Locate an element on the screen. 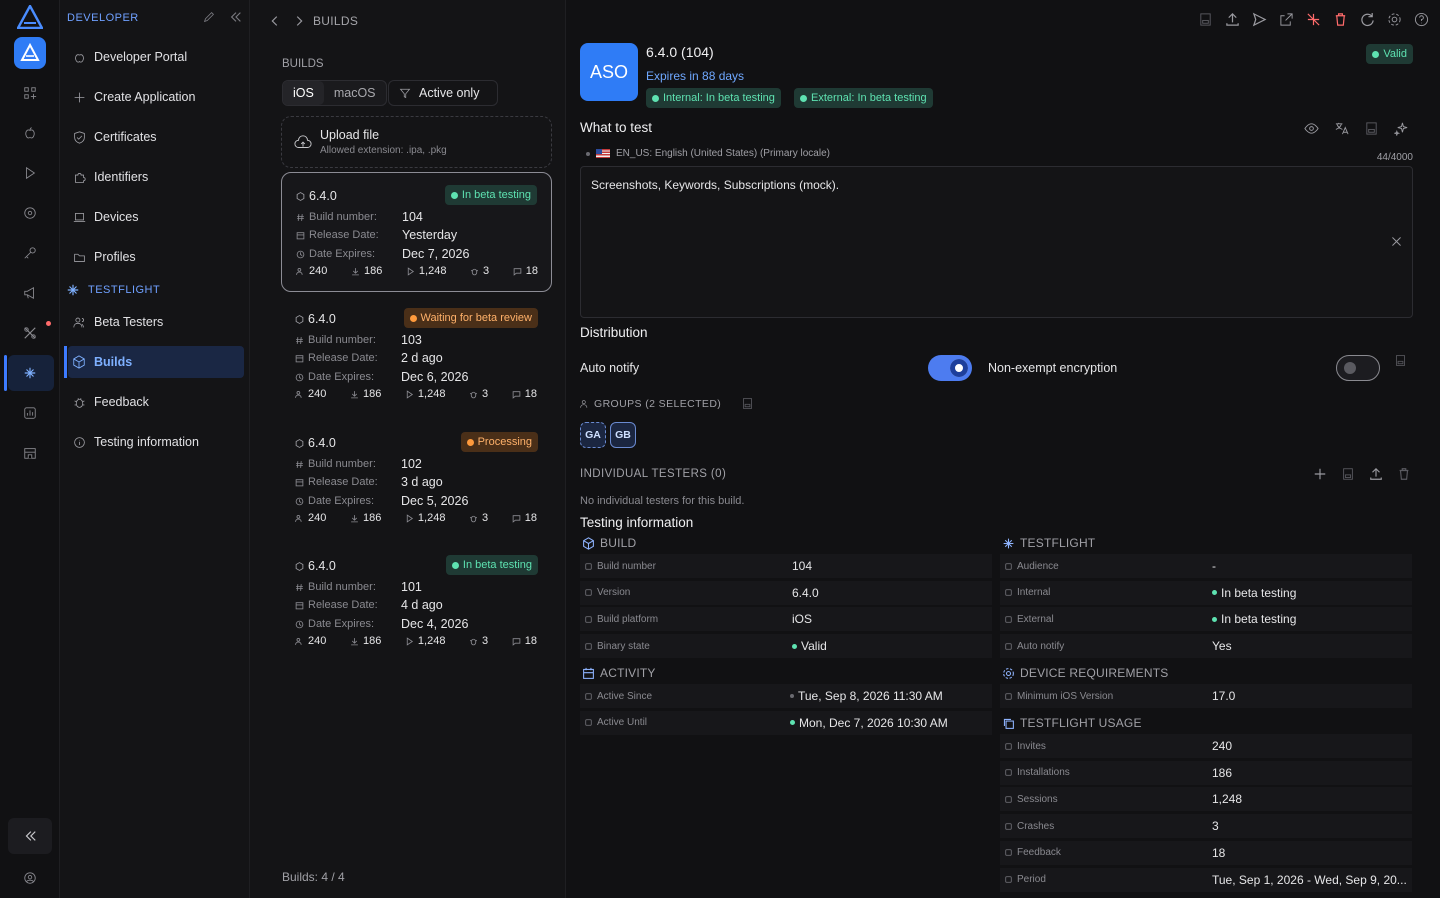  sidebar-item-devices: Devices is located at coordinates (156, 217).